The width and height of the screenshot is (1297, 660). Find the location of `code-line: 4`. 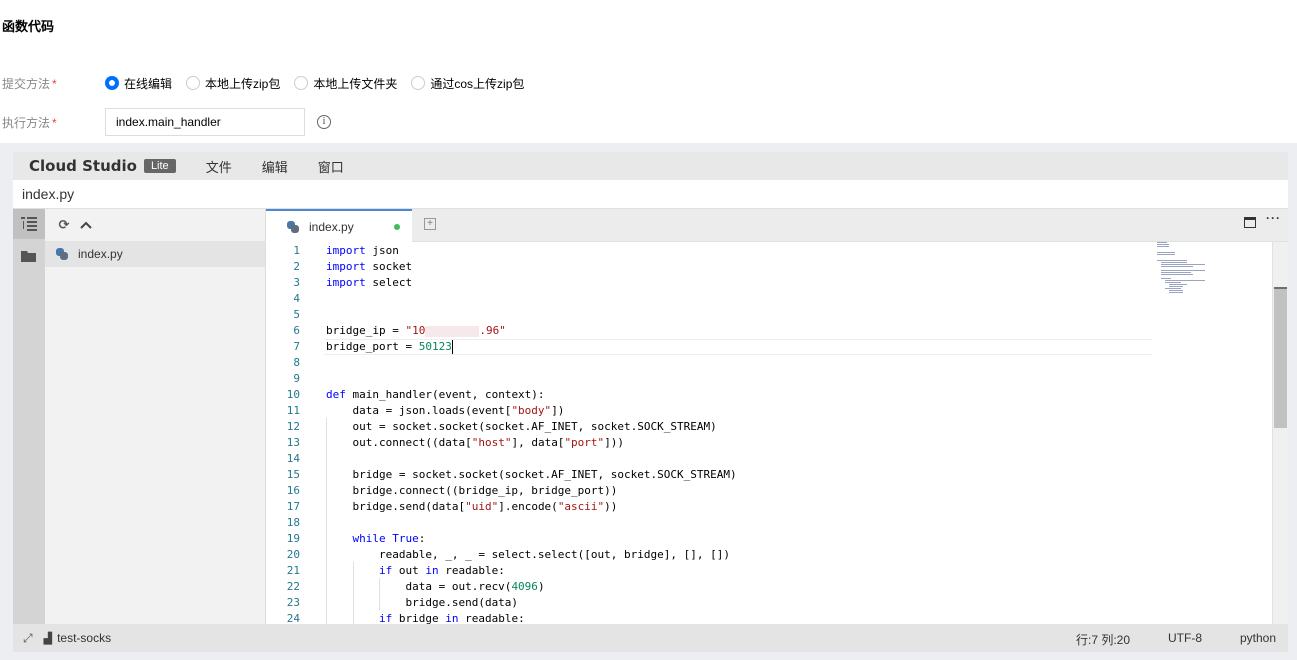

code-line: 4 is located at coordinates (769, 299).